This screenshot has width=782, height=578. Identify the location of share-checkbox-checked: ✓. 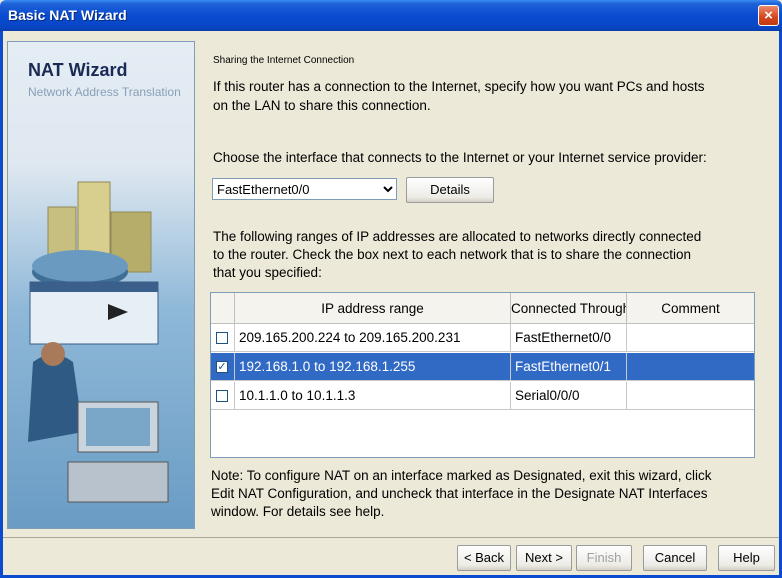
(222, 367).